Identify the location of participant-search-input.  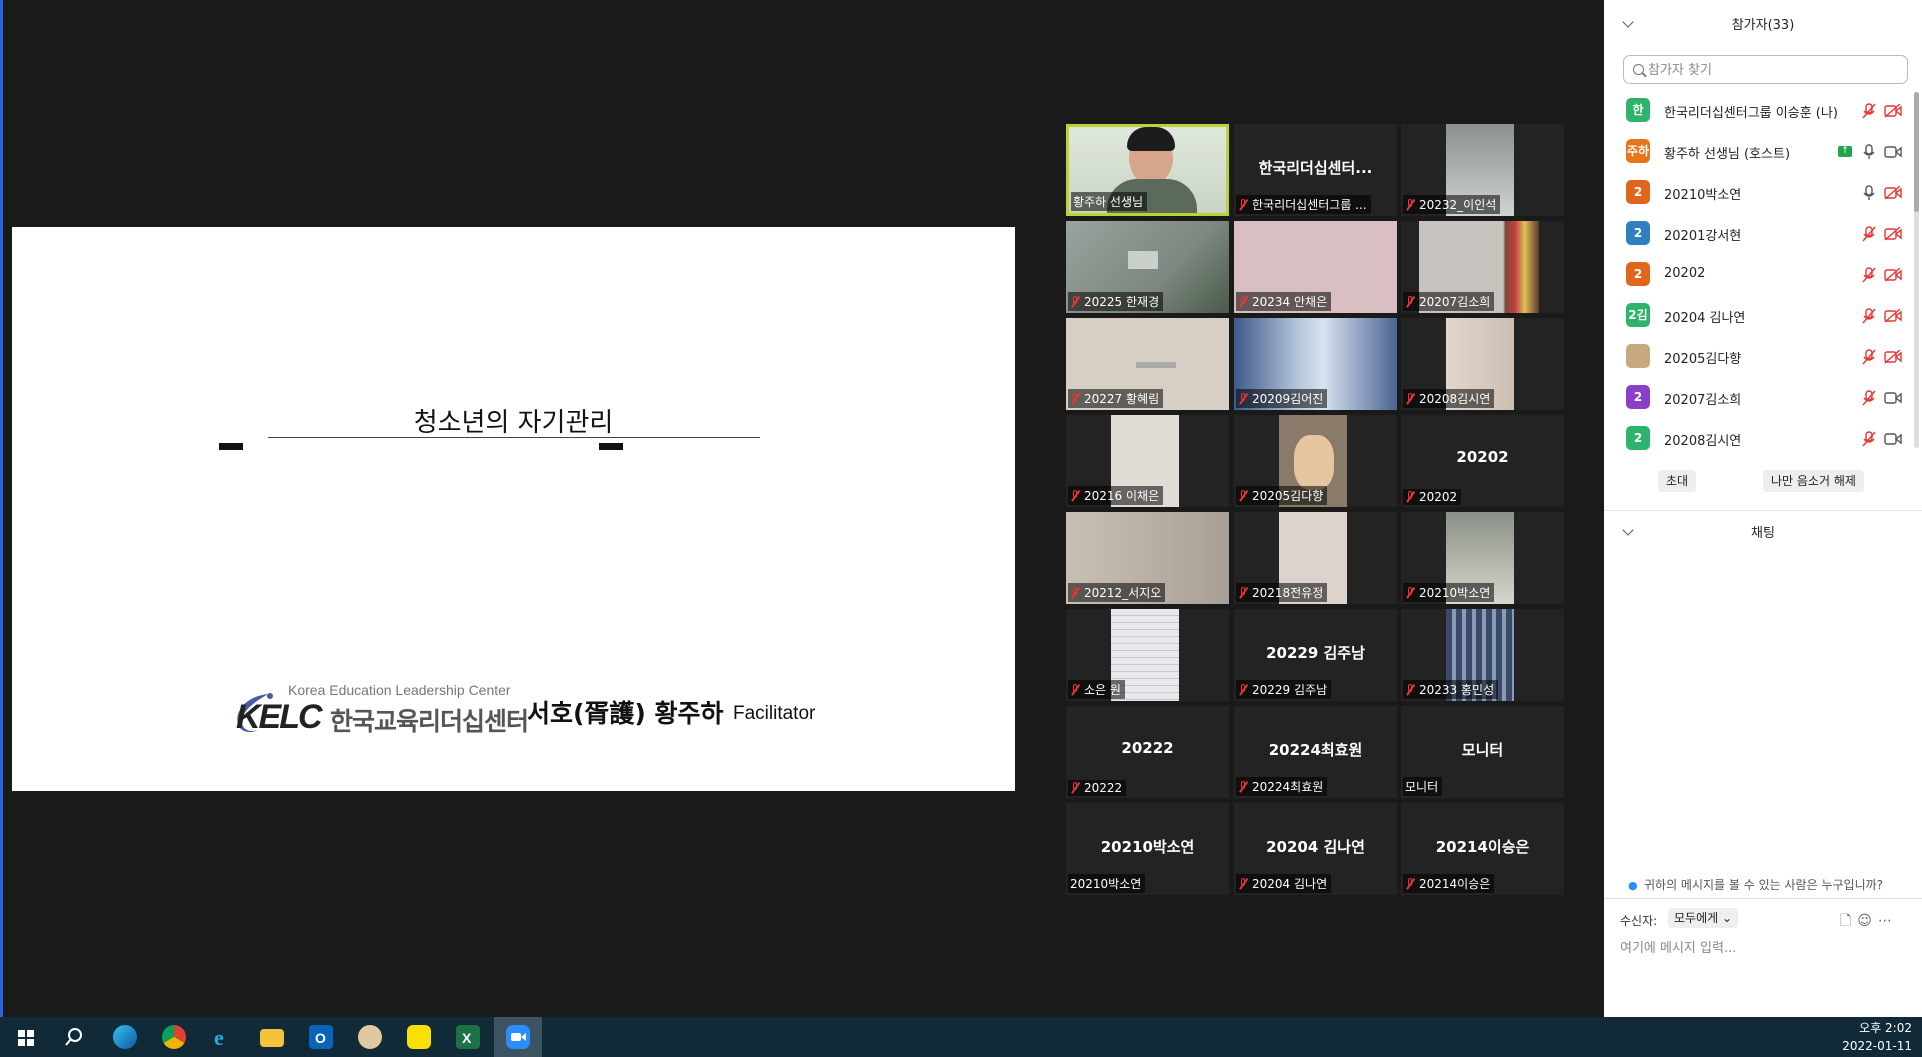
(1773, 70).